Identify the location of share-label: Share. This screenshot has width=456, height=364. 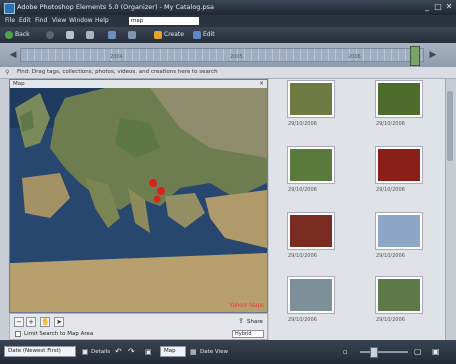
(255, 322).